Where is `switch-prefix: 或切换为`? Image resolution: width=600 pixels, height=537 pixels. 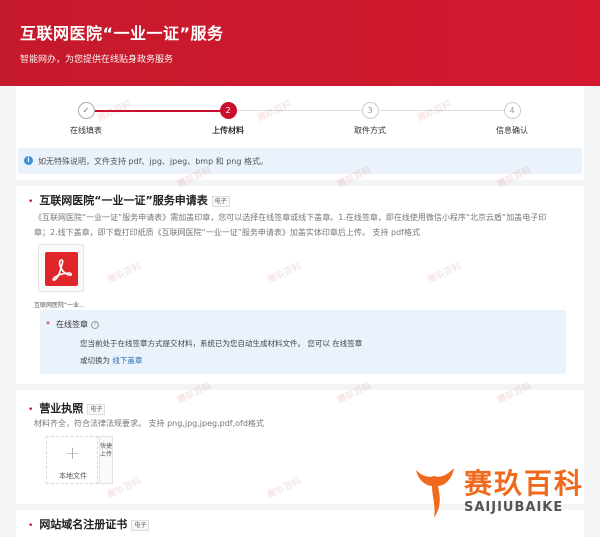
switch-prefix: 或切换为 is located at coordinates (95, 360).